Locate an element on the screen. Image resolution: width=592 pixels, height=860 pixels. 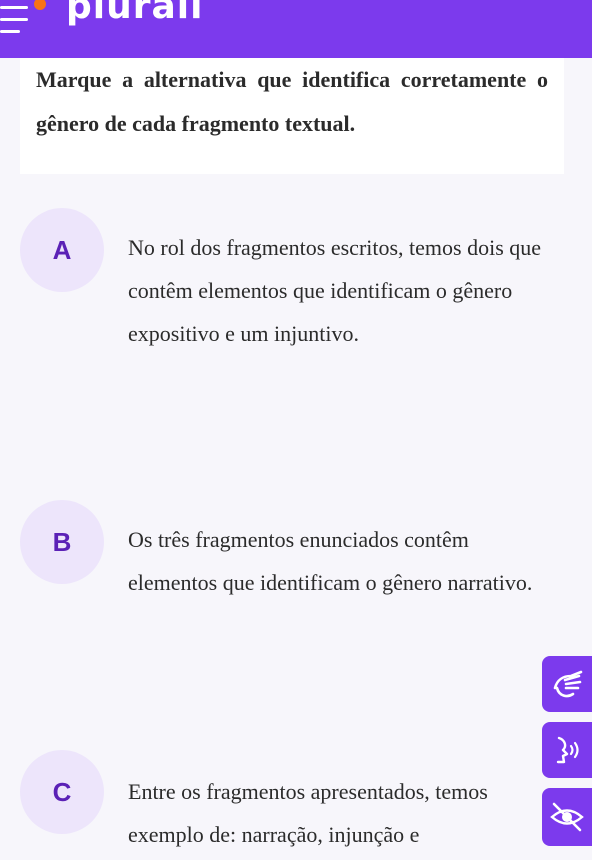
audio-reader-button is located at coordinates (567, 750).